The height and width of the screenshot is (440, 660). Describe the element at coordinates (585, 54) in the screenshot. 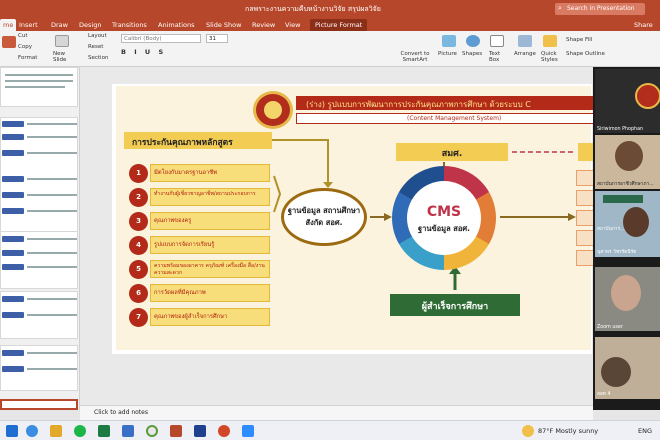

I see `shape-outline-button: Shape Outline` at that location.